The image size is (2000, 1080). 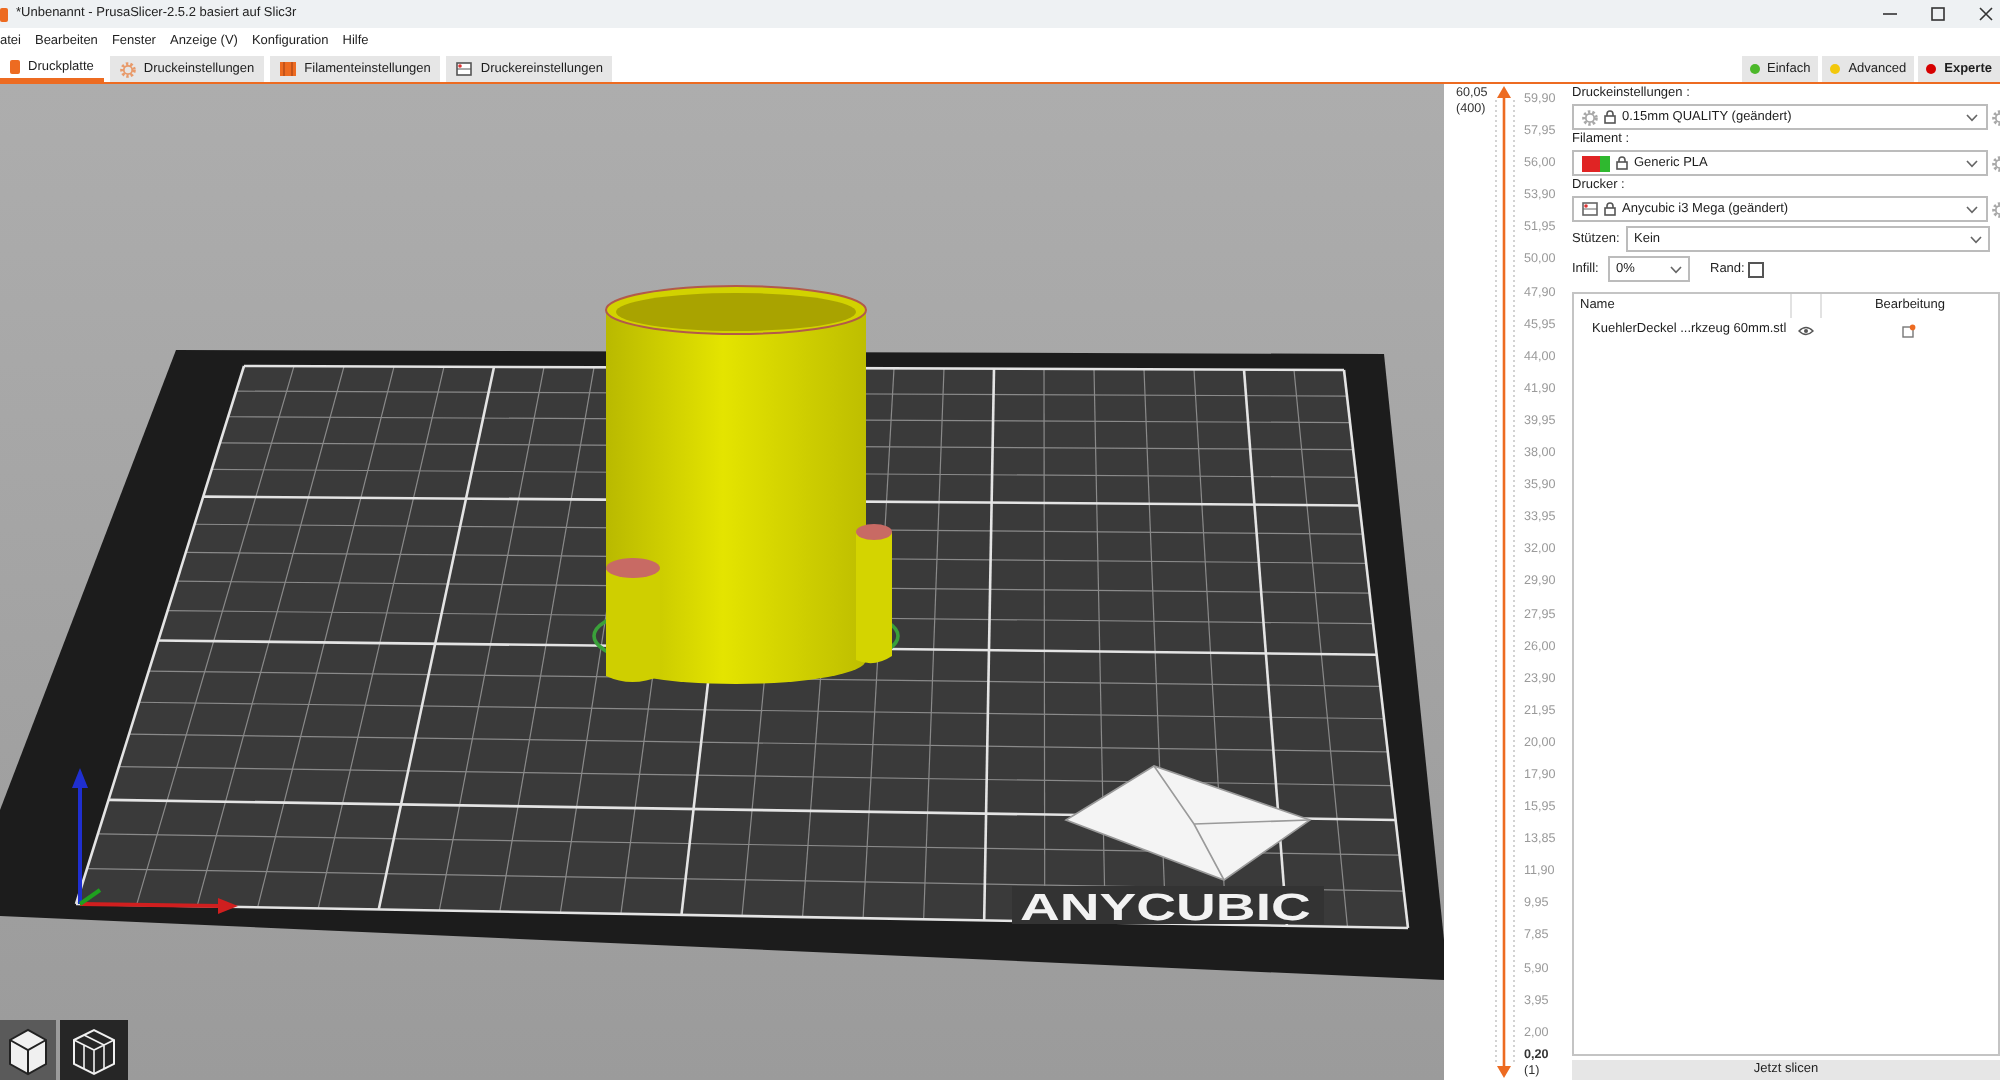 What do you see at coordinates (1938, 14) in the screenshot?
I see `maximize-icon` at bounding box center [1938, 14].